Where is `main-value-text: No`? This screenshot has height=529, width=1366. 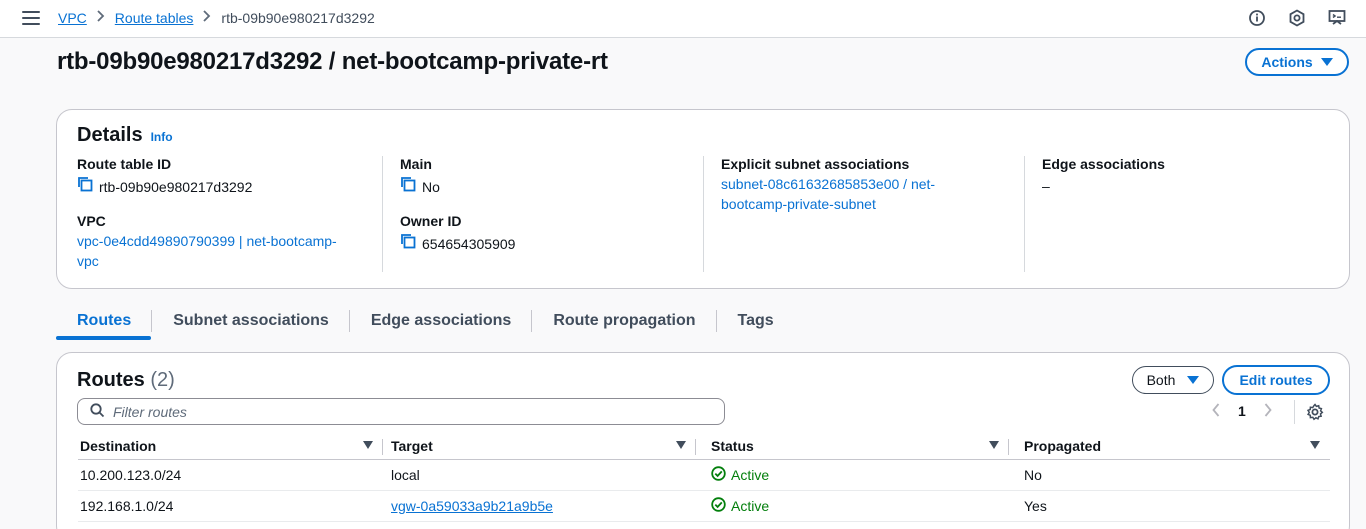 main-value-text: No is located at coordinates (431, 186).